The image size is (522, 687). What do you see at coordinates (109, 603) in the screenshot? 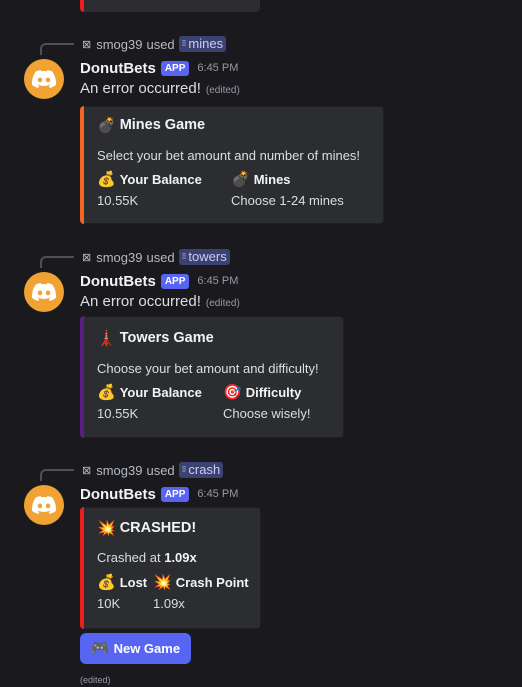
I see `field-value: 10K` at bounding box center [109, 603].